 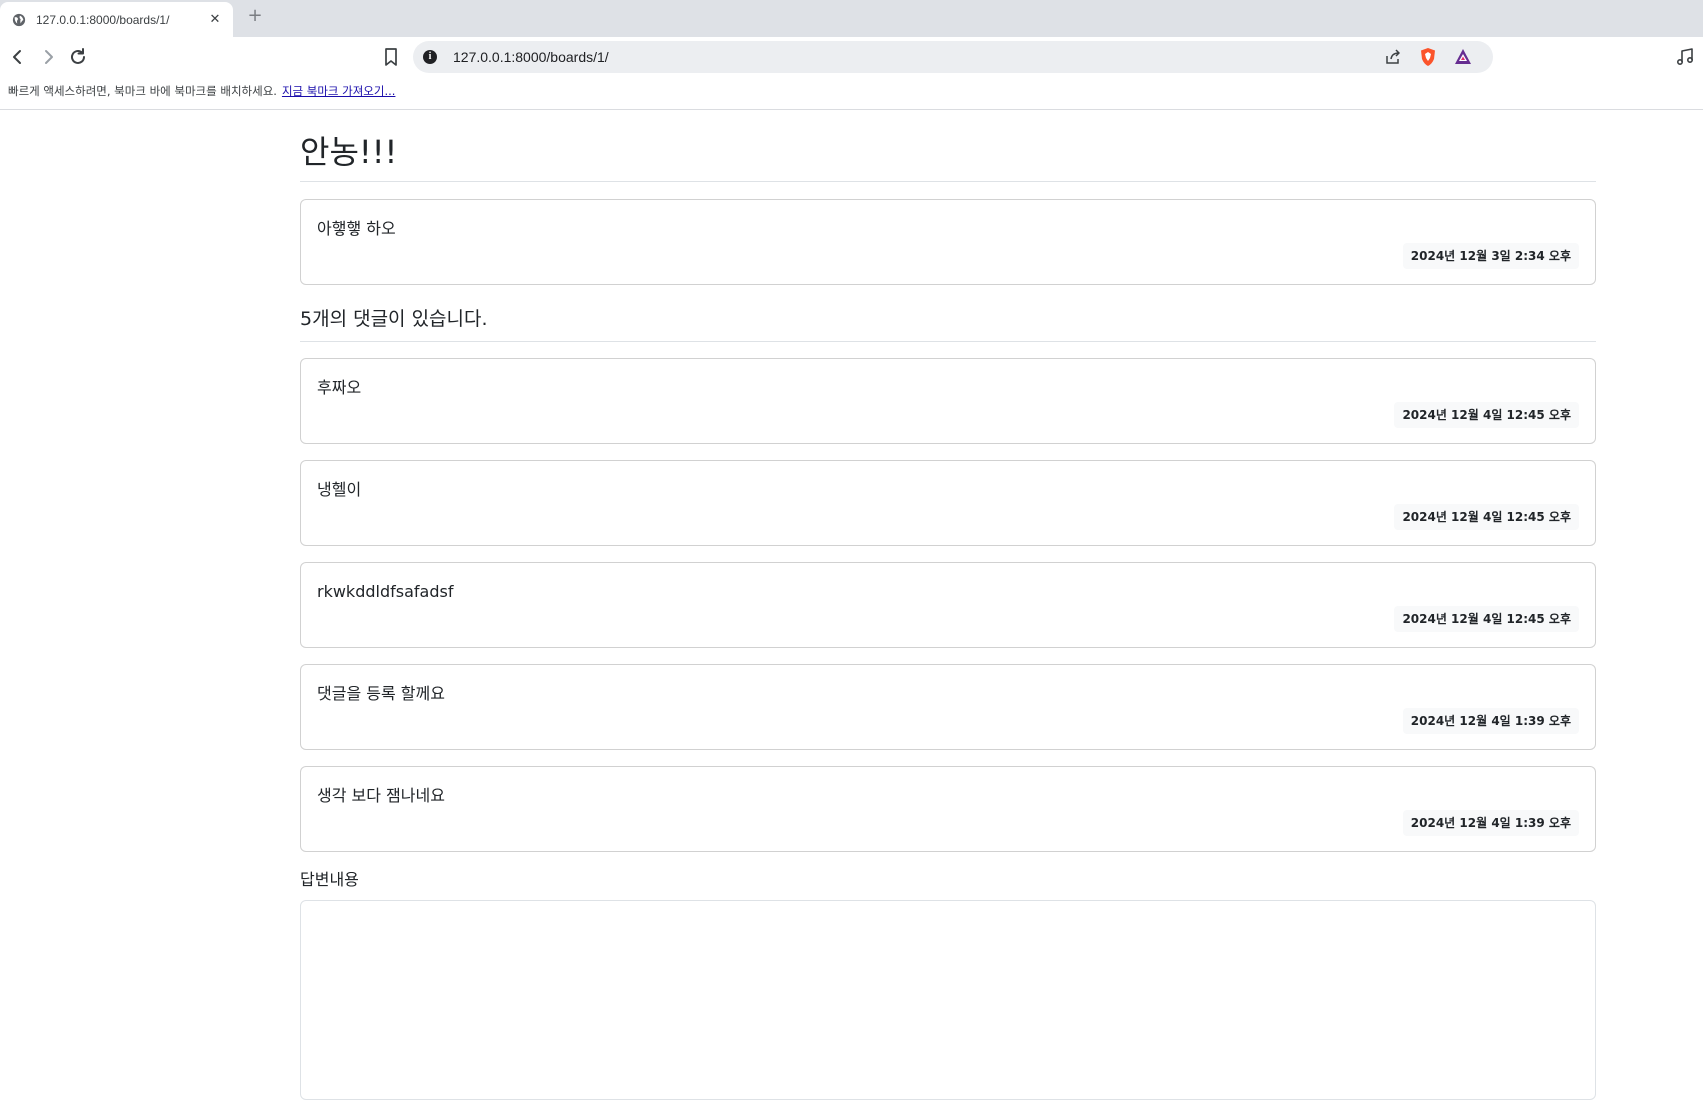 I want to click on site-info-icon: i, so click(x=430, y=57).